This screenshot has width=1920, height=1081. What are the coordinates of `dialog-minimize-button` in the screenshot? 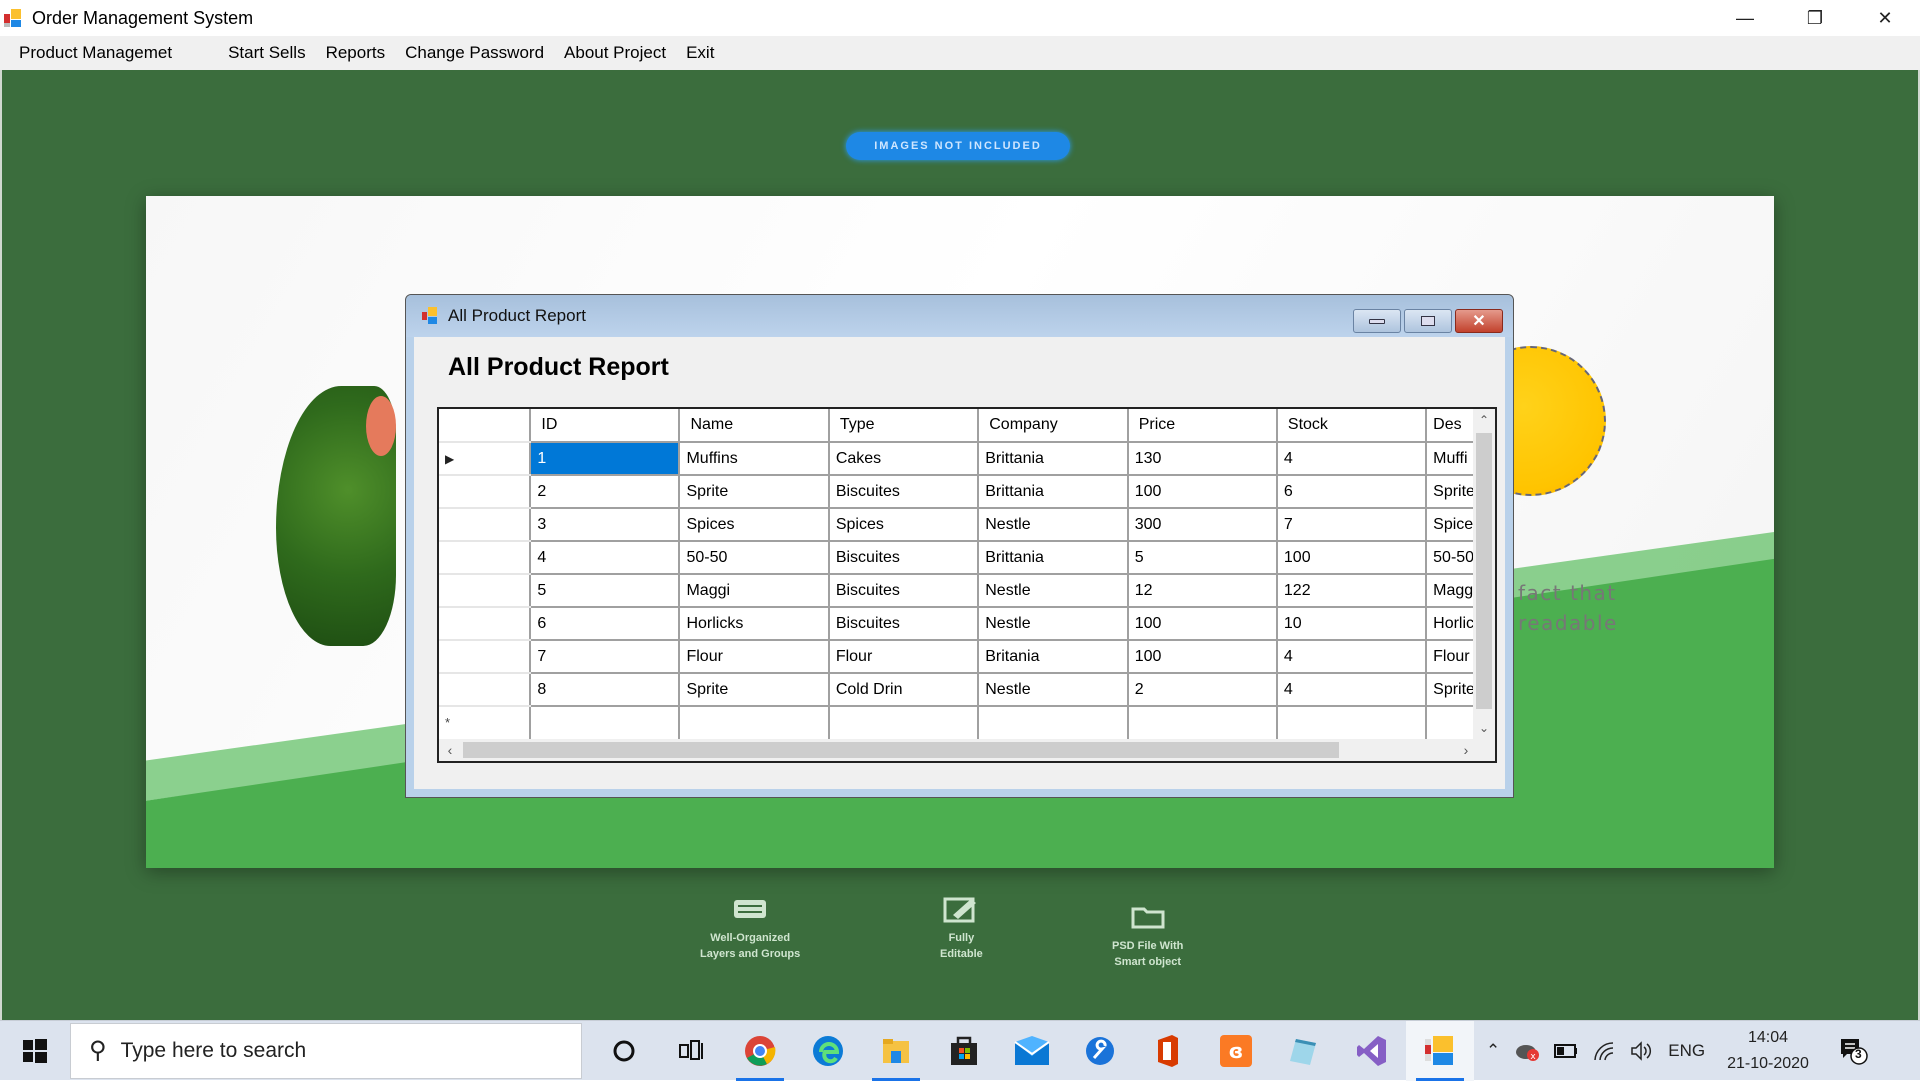 It's located at (1377, 321).